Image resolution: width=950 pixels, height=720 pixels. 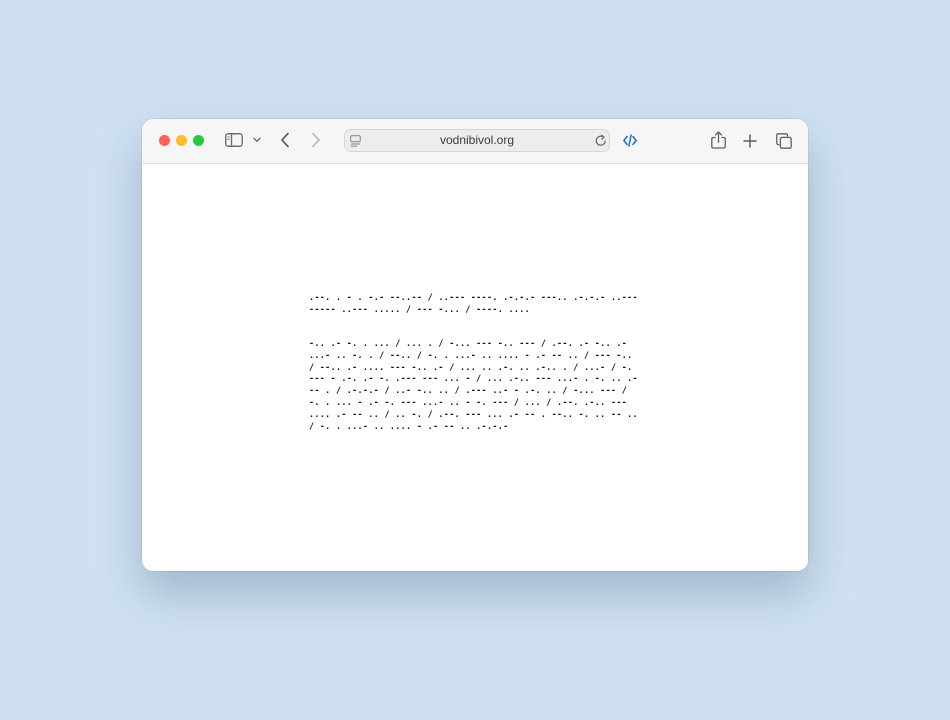 I want to click on minimize-window-button, so click(x=181, y=140).